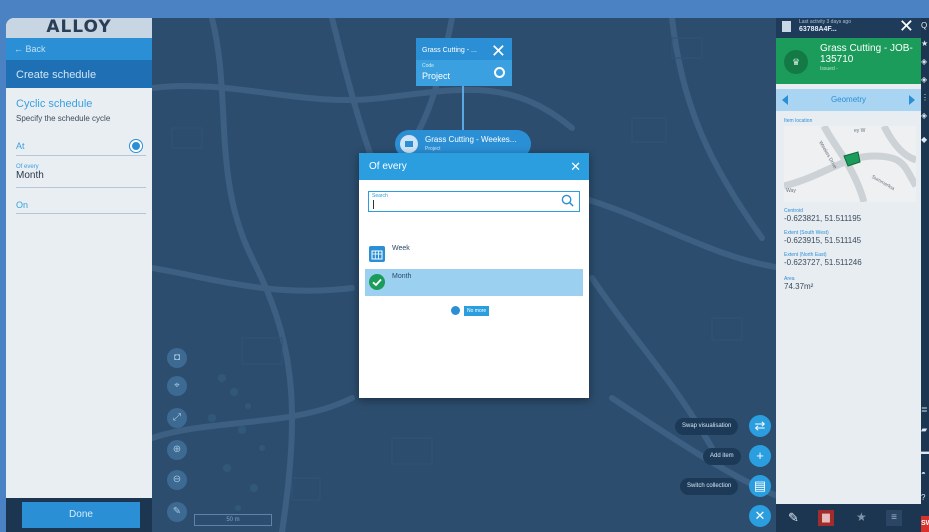  Describe the element at coordinates (760, 516) in the screenshot. I see `close-fab-icon: ✕` at that location.